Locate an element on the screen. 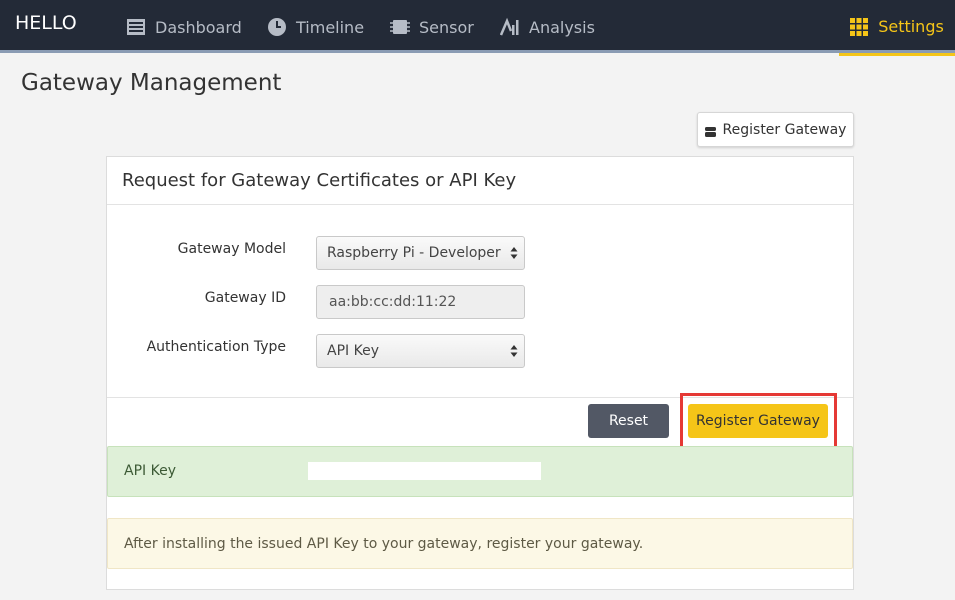  gateway-id-field: aa:bb:cc:dd:11:22 is located at coordinates (420, 302).